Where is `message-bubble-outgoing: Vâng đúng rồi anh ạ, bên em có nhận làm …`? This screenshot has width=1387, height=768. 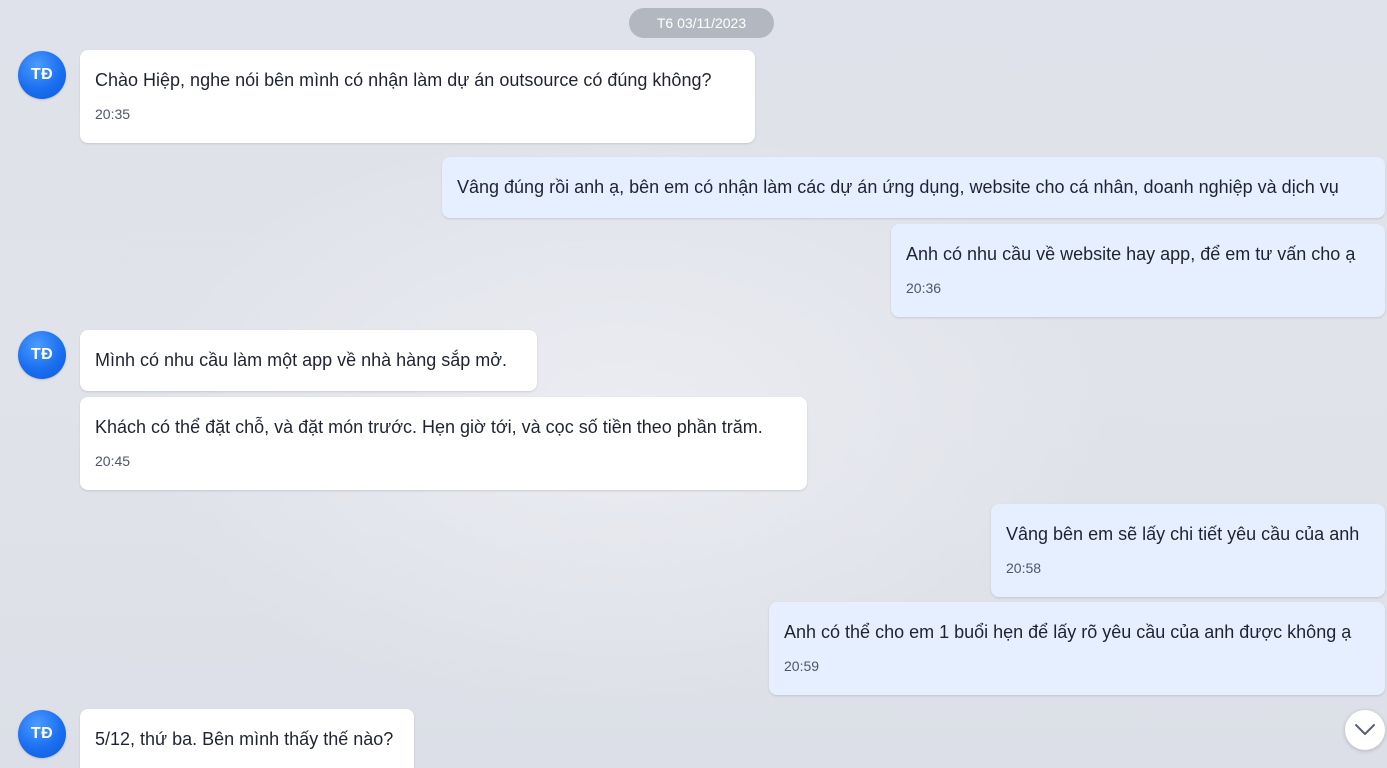 message-bubble-outgoing: Vâng đúng rồi anh ạ, bên em có nhận làm … is located at coordinates (913, 187).